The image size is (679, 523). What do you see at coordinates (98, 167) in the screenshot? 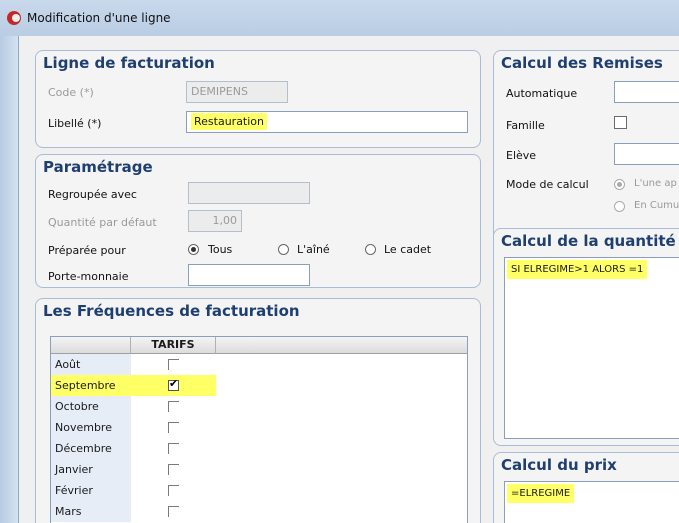
I see `parametrage-group-title: Paramétrage` at bounding box center [98, 167].